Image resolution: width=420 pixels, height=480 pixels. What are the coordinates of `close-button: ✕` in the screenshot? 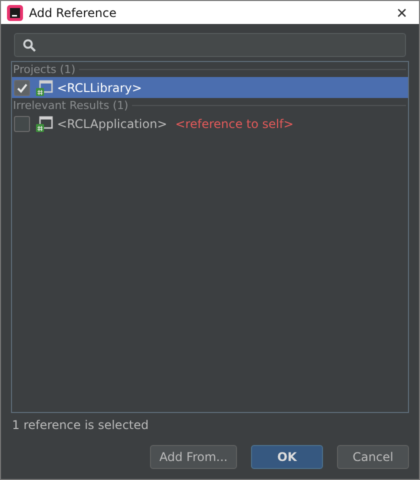 It's located at (402, 12).